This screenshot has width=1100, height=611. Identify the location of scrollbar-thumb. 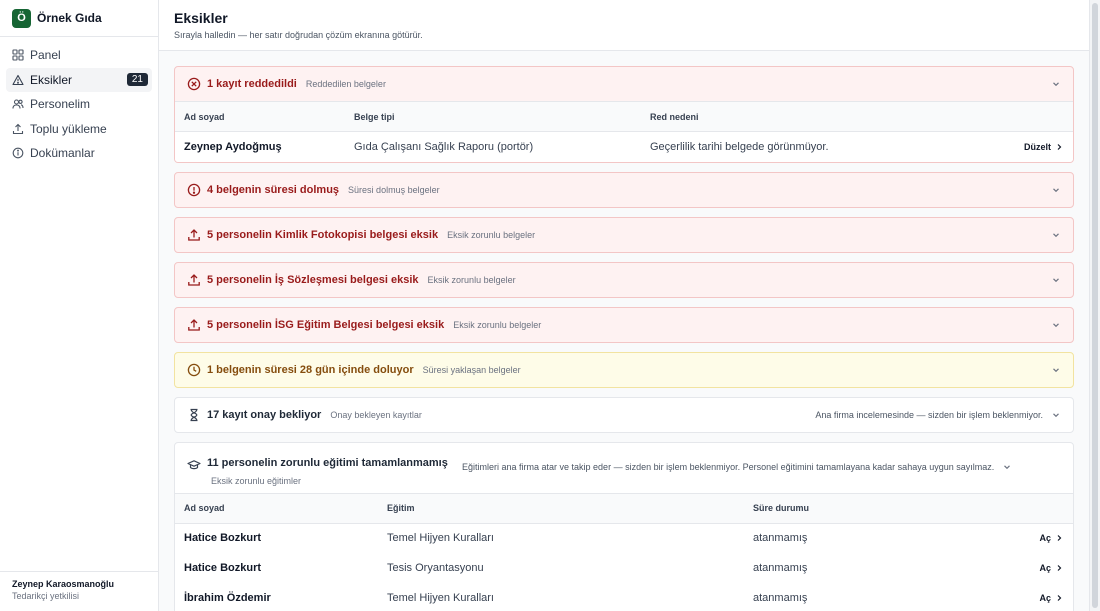
(1095, 305).